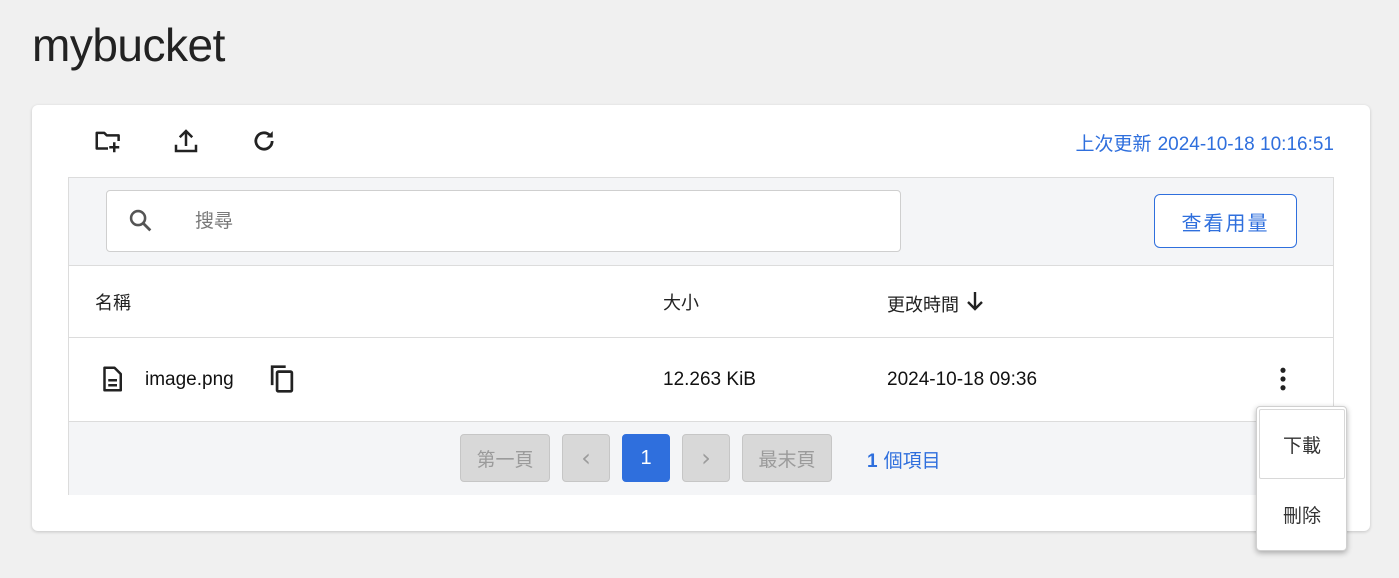 Image resolution: width=1399 pixels, height=578 pixels. What do you see at coordinates (505, 458) in the screenshot?
I see `first-page-button: 第一頁` at bounding box center [505, 458].